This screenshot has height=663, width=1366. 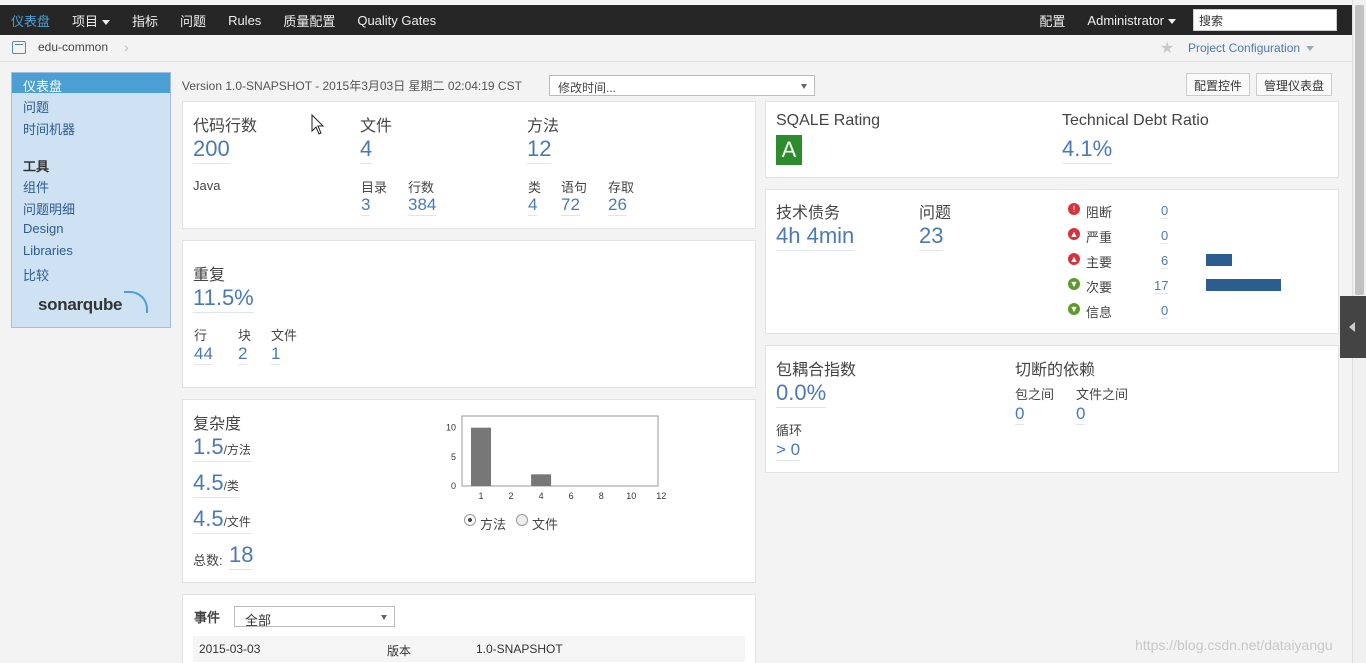 I want to click on event-name: 1.0-SNAPSHOT, so click(x=519, y=649).